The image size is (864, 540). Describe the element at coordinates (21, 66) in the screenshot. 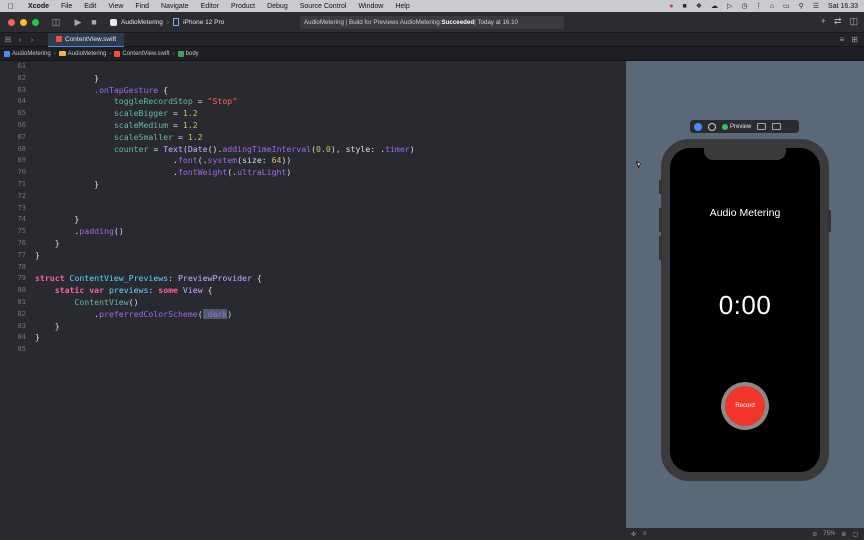

I see `line-number: 61` at that location.